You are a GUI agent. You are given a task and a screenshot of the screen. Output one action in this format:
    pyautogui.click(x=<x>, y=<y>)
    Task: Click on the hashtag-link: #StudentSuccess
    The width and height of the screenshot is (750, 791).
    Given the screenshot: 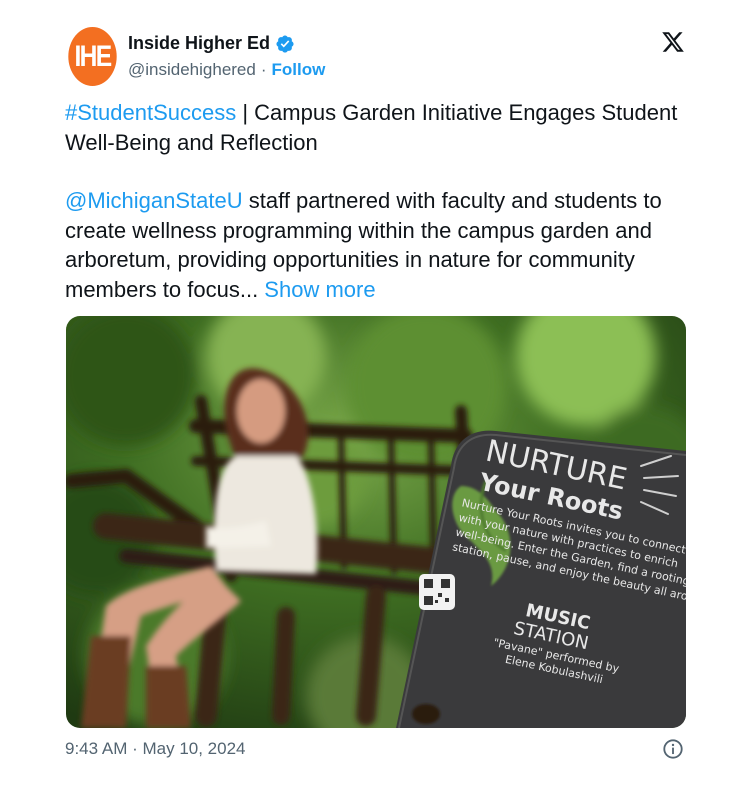 What is the action you would take?
    pyautogui.click(x=150, y=112)
    